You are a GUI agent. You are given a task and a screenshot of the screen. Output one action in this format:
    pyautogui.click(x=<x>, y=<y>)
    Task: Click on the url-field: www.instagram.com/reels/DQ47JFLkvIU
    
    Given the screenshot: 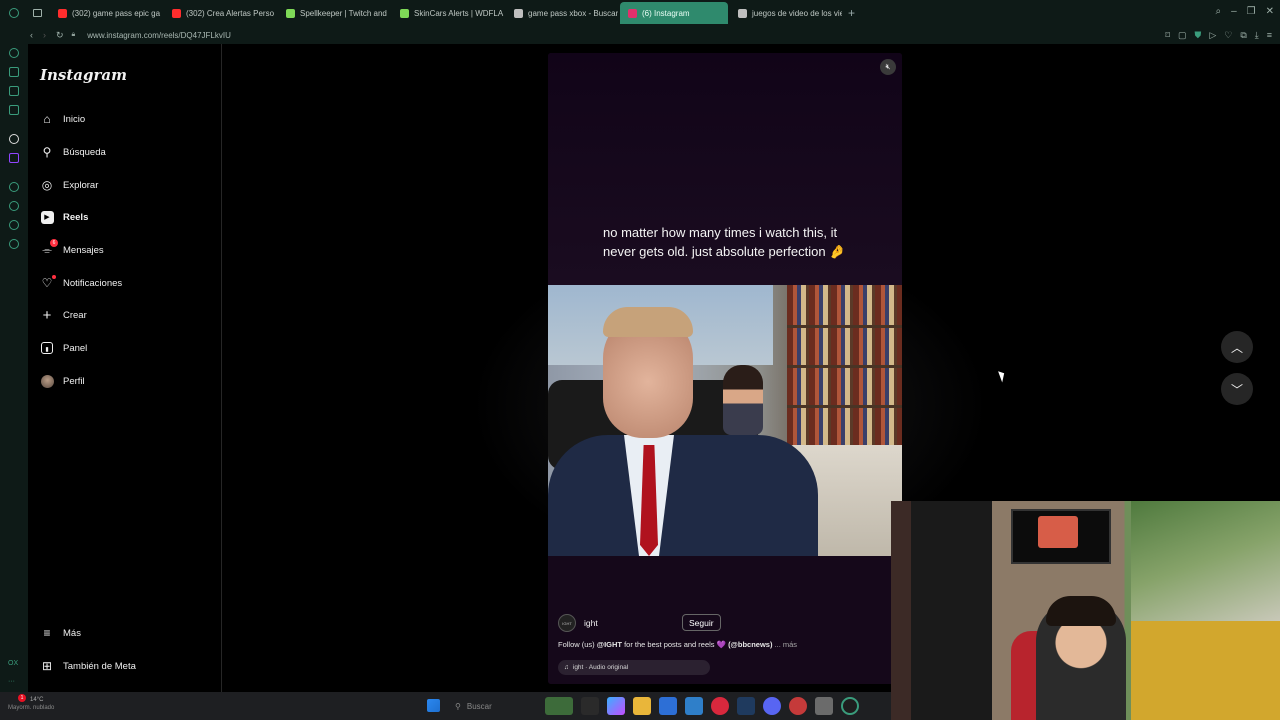 What is the action you would take?
    pyautogui.click(x=159, y=35)
    